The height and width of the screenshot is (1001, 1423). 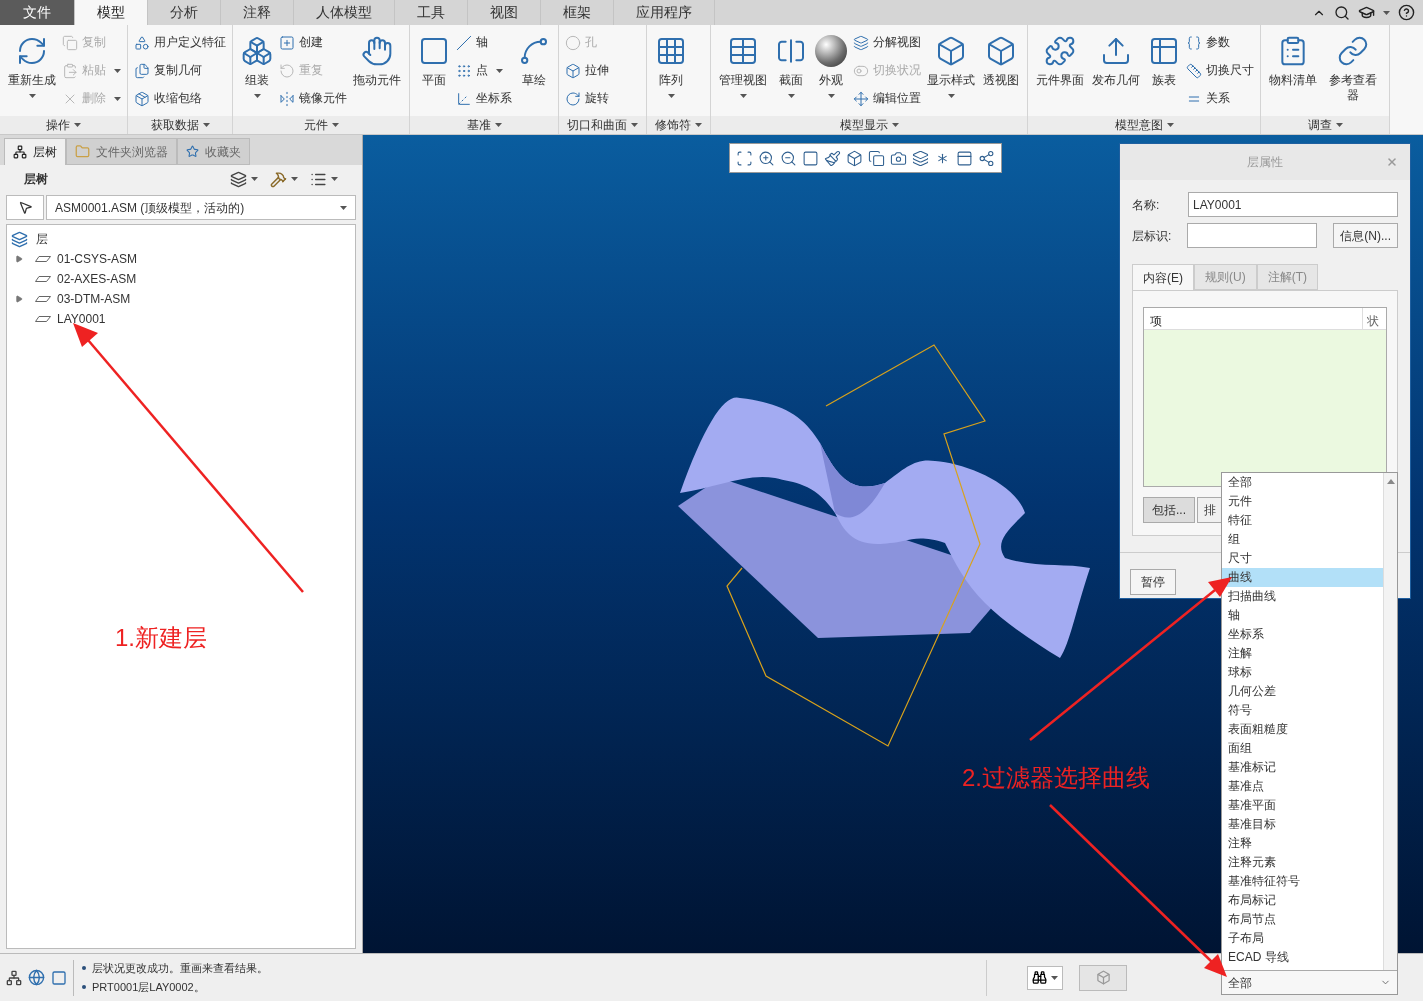 What do you see at coordinates (180, 98) in the screenshot?
I see `ribbon-button: 收缩包络` at bounding box center [180, 98].